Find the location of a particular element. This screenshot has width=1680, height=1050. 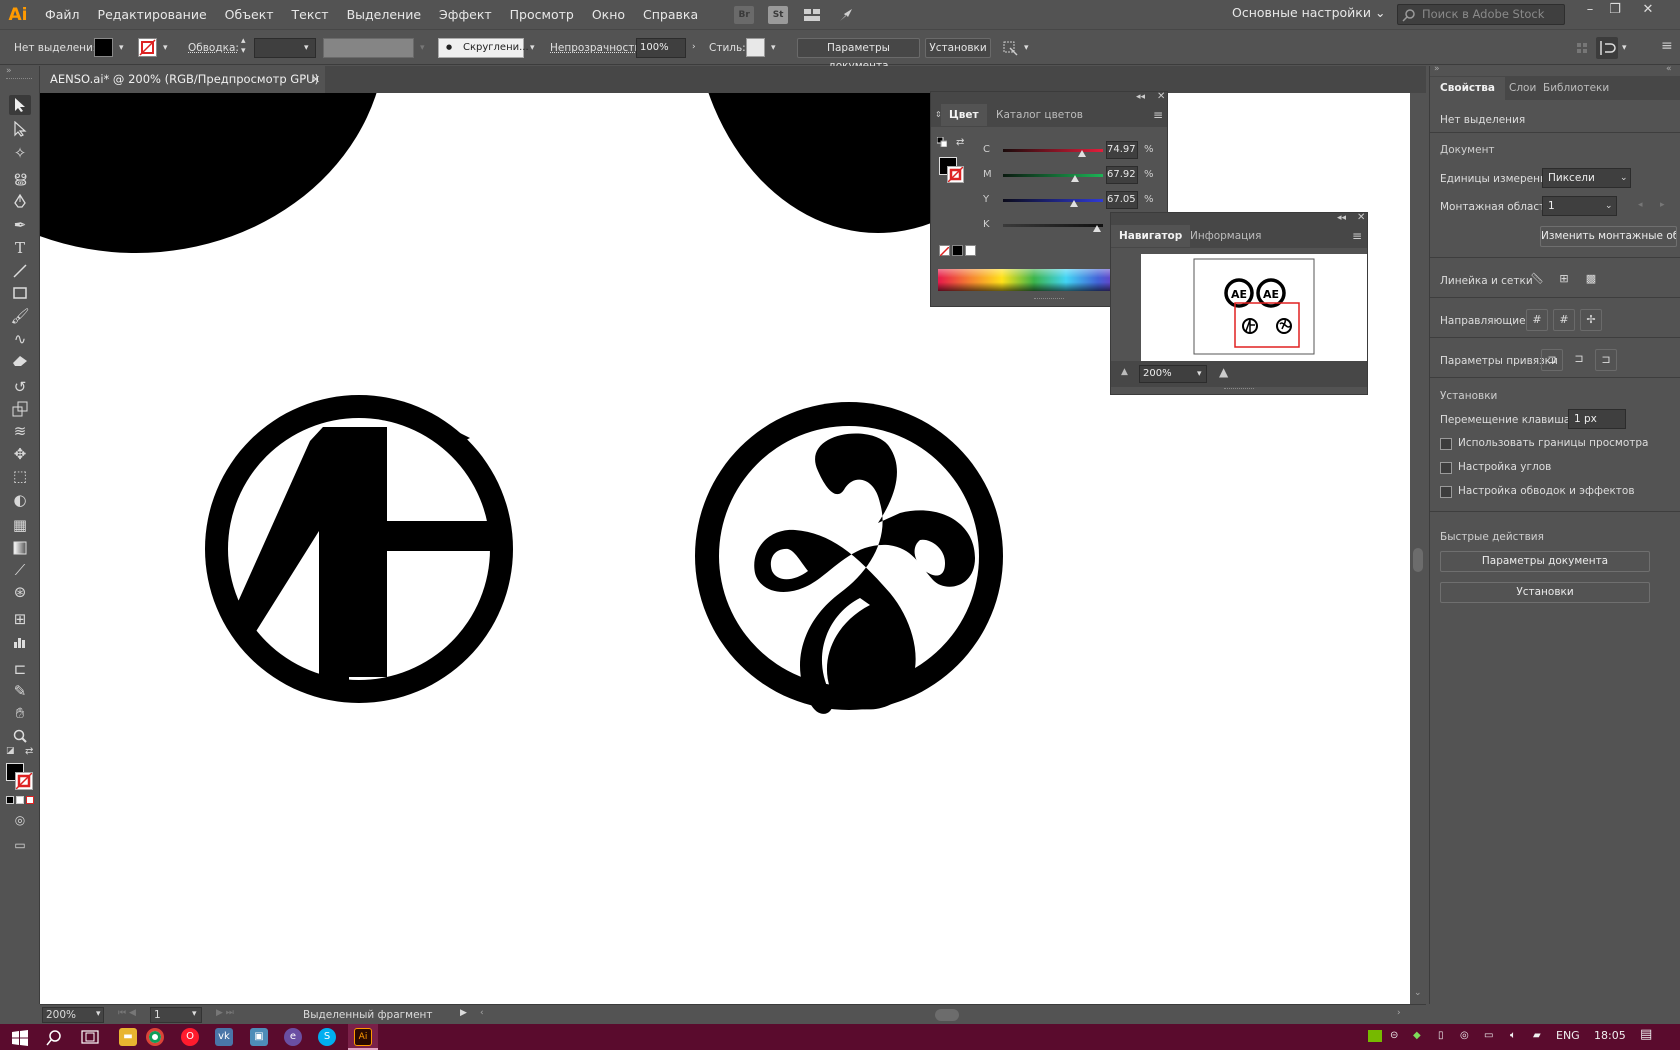

prev-artboard-icon: ◂ is located at coordinates (1640, 205).